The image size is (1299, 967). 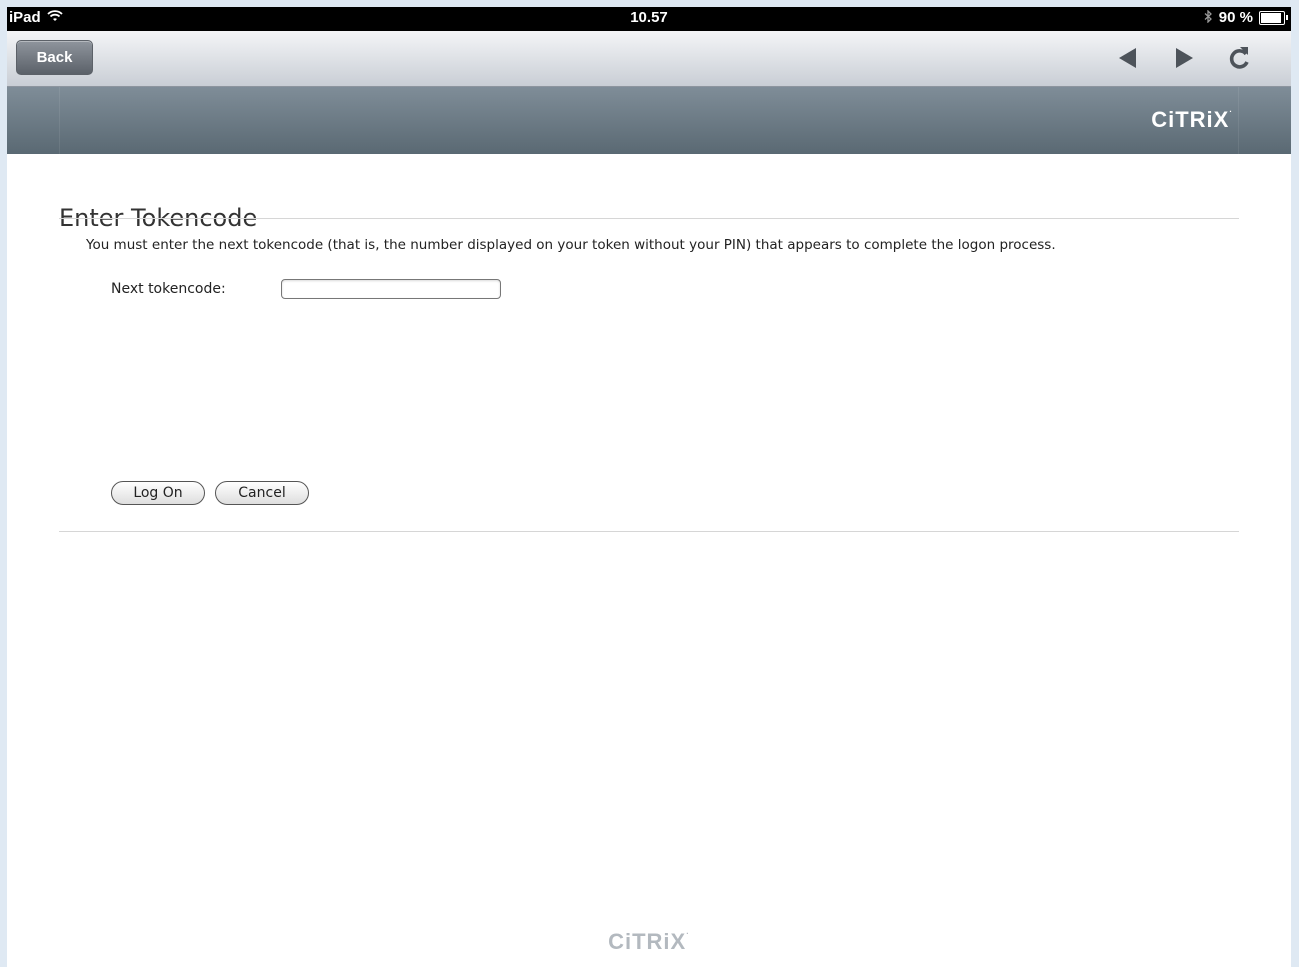 What do you see at coordinates (1184, 60) in the screenshot?
I see `forward-arrow-icon` at bounding box center [1184, 60].